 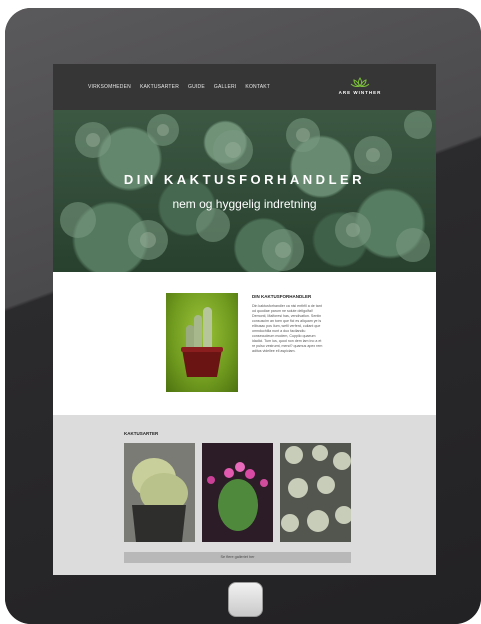 What do you see at coordinates (282, 296) in the screenshot?
I see `intro-heading: DIN KAKTUSFORHANDLER` at bounding box center [282, 296].